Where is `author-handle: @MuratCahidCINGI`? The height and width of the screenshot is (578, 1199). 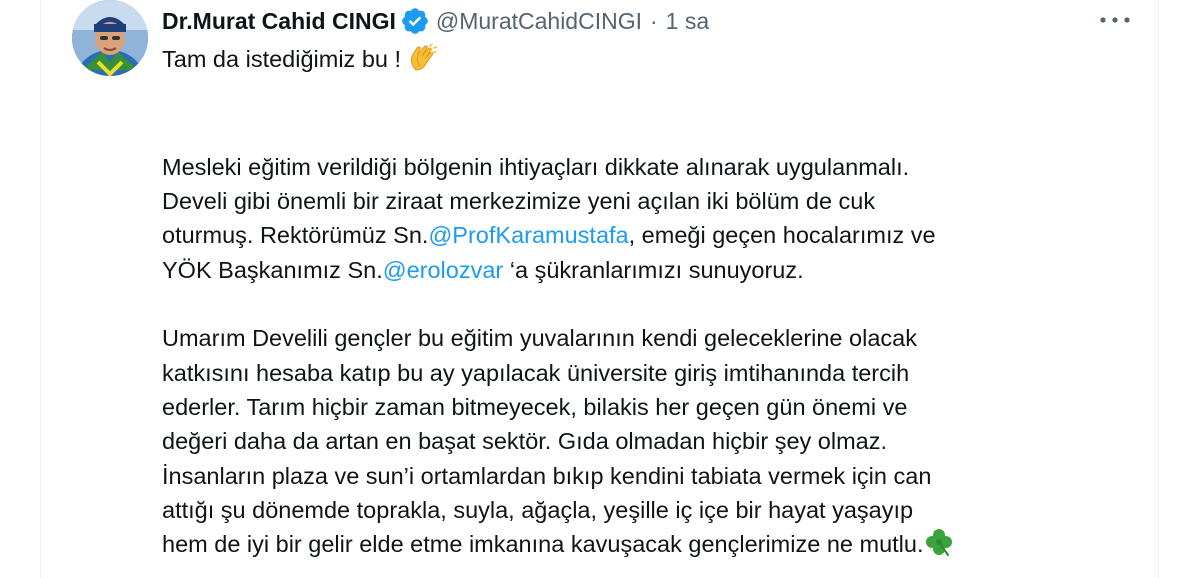
author-handle: @MuratCahidCINGI is located at coordinates (539, 21).